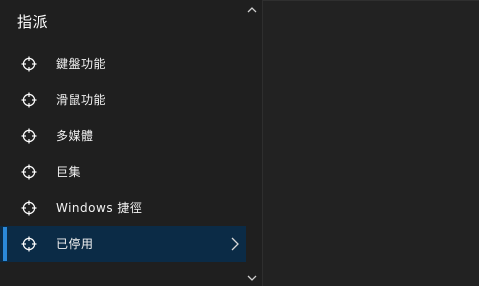  Describe the element at coordinates (5, 244) in the screenshot. I see `selection-accent-bar` at that location.